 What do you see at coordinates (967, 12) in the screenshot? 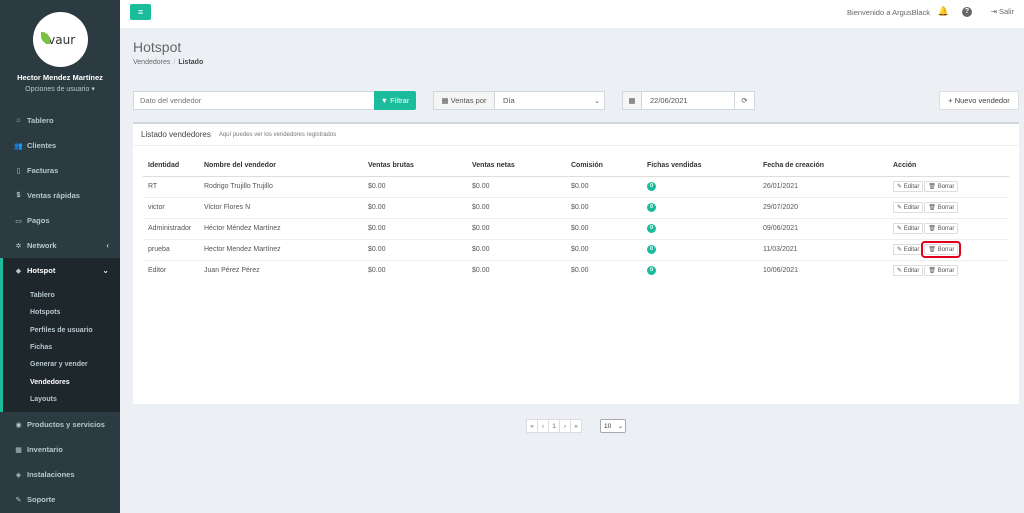
I see `help-icon: ?` at bounding box center [967, 12].